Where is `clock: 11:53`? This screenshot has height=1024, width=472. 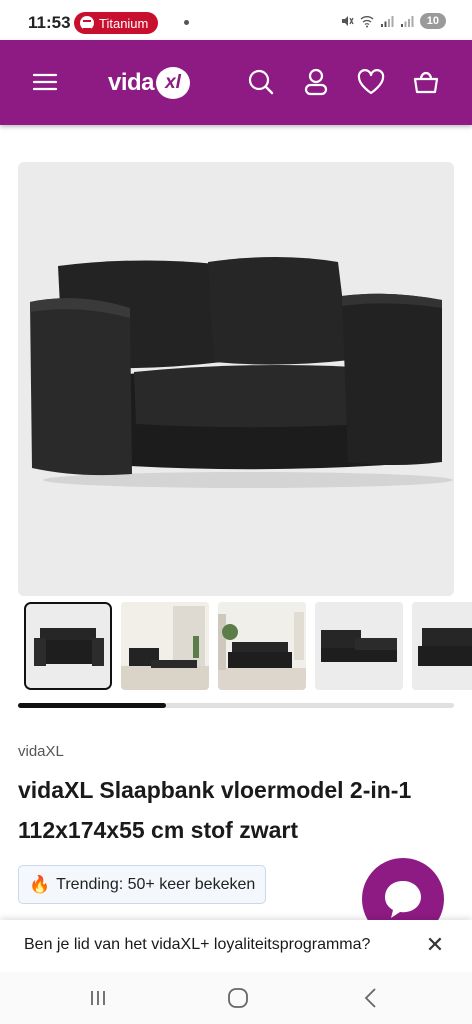
clock: 11:53 is located at coordinates (49, 22).